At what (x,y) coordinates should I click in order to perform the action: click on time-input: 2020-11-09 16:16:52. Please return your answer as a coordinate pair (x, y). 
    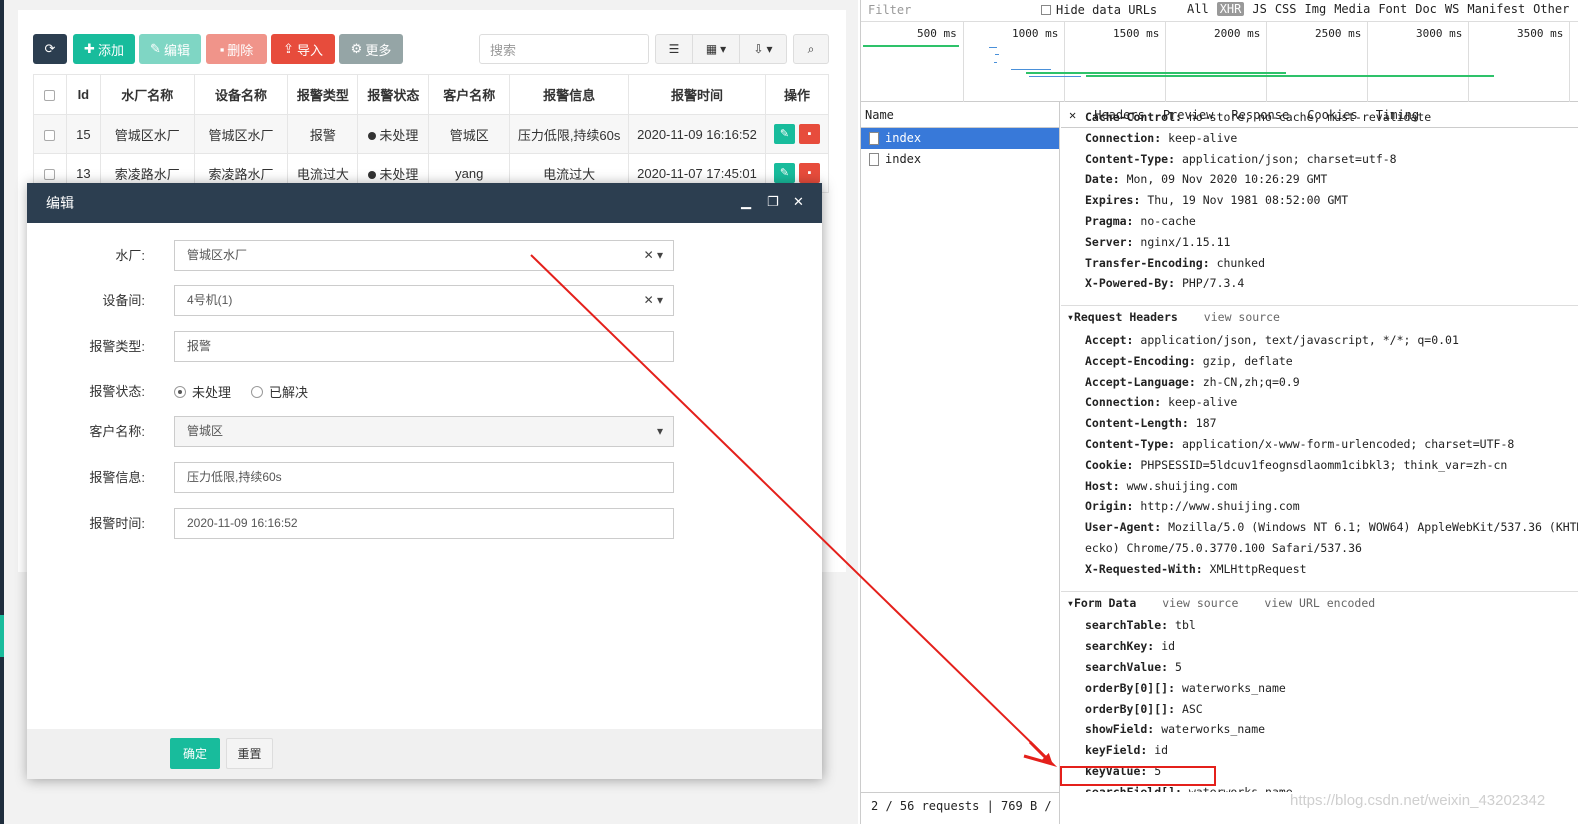
    Looking at the image, I should click on (424, 523).